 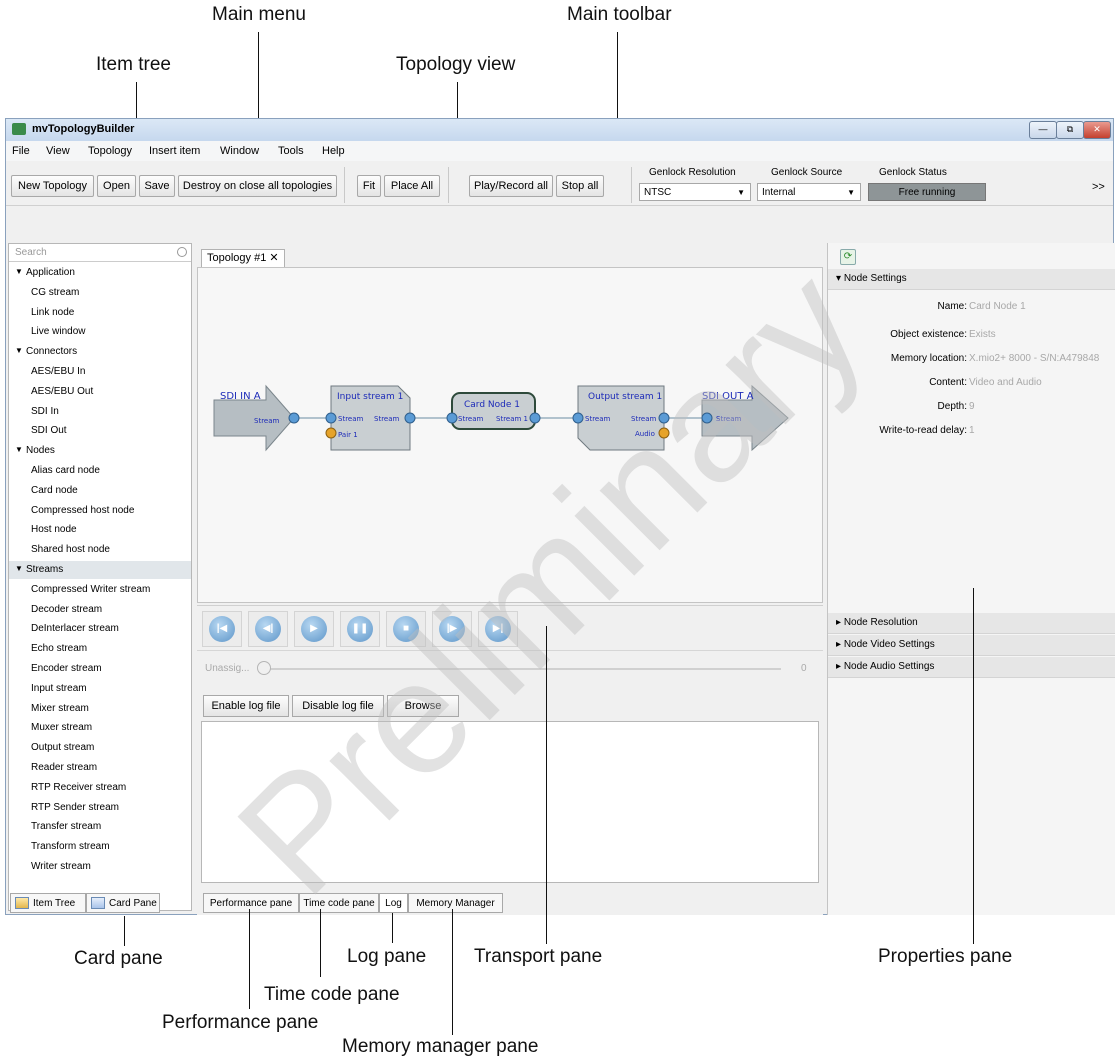 I want to click on tab-time-code-pane: Time code pane, so click(x=339, y=903).